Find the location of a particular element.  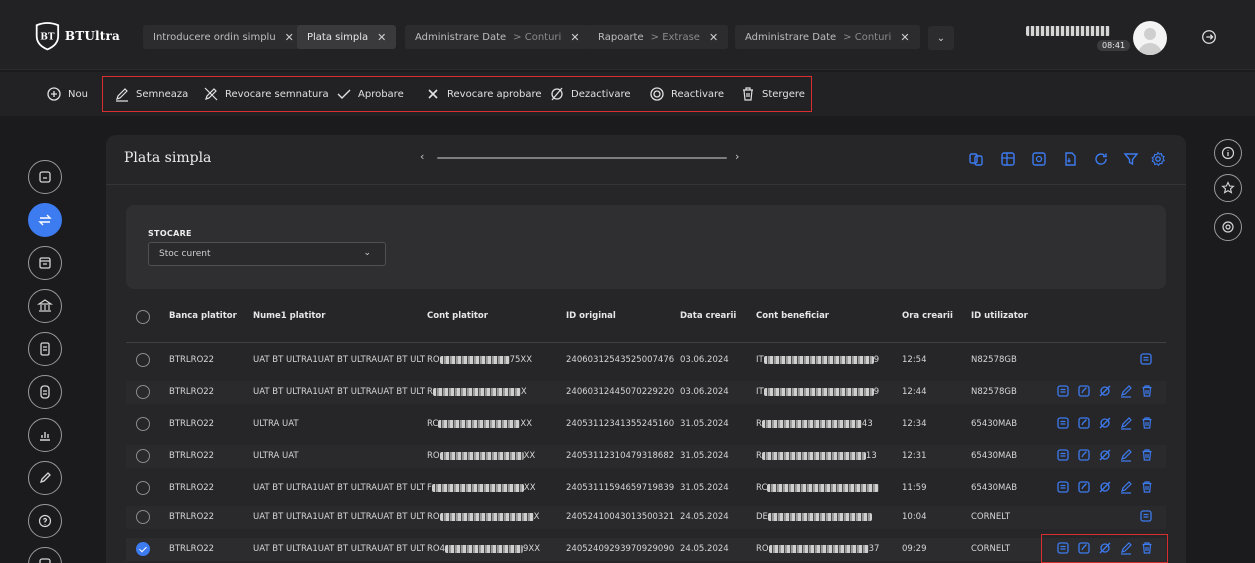

column-header: Banca platitor is located at coordinates (203, 316).